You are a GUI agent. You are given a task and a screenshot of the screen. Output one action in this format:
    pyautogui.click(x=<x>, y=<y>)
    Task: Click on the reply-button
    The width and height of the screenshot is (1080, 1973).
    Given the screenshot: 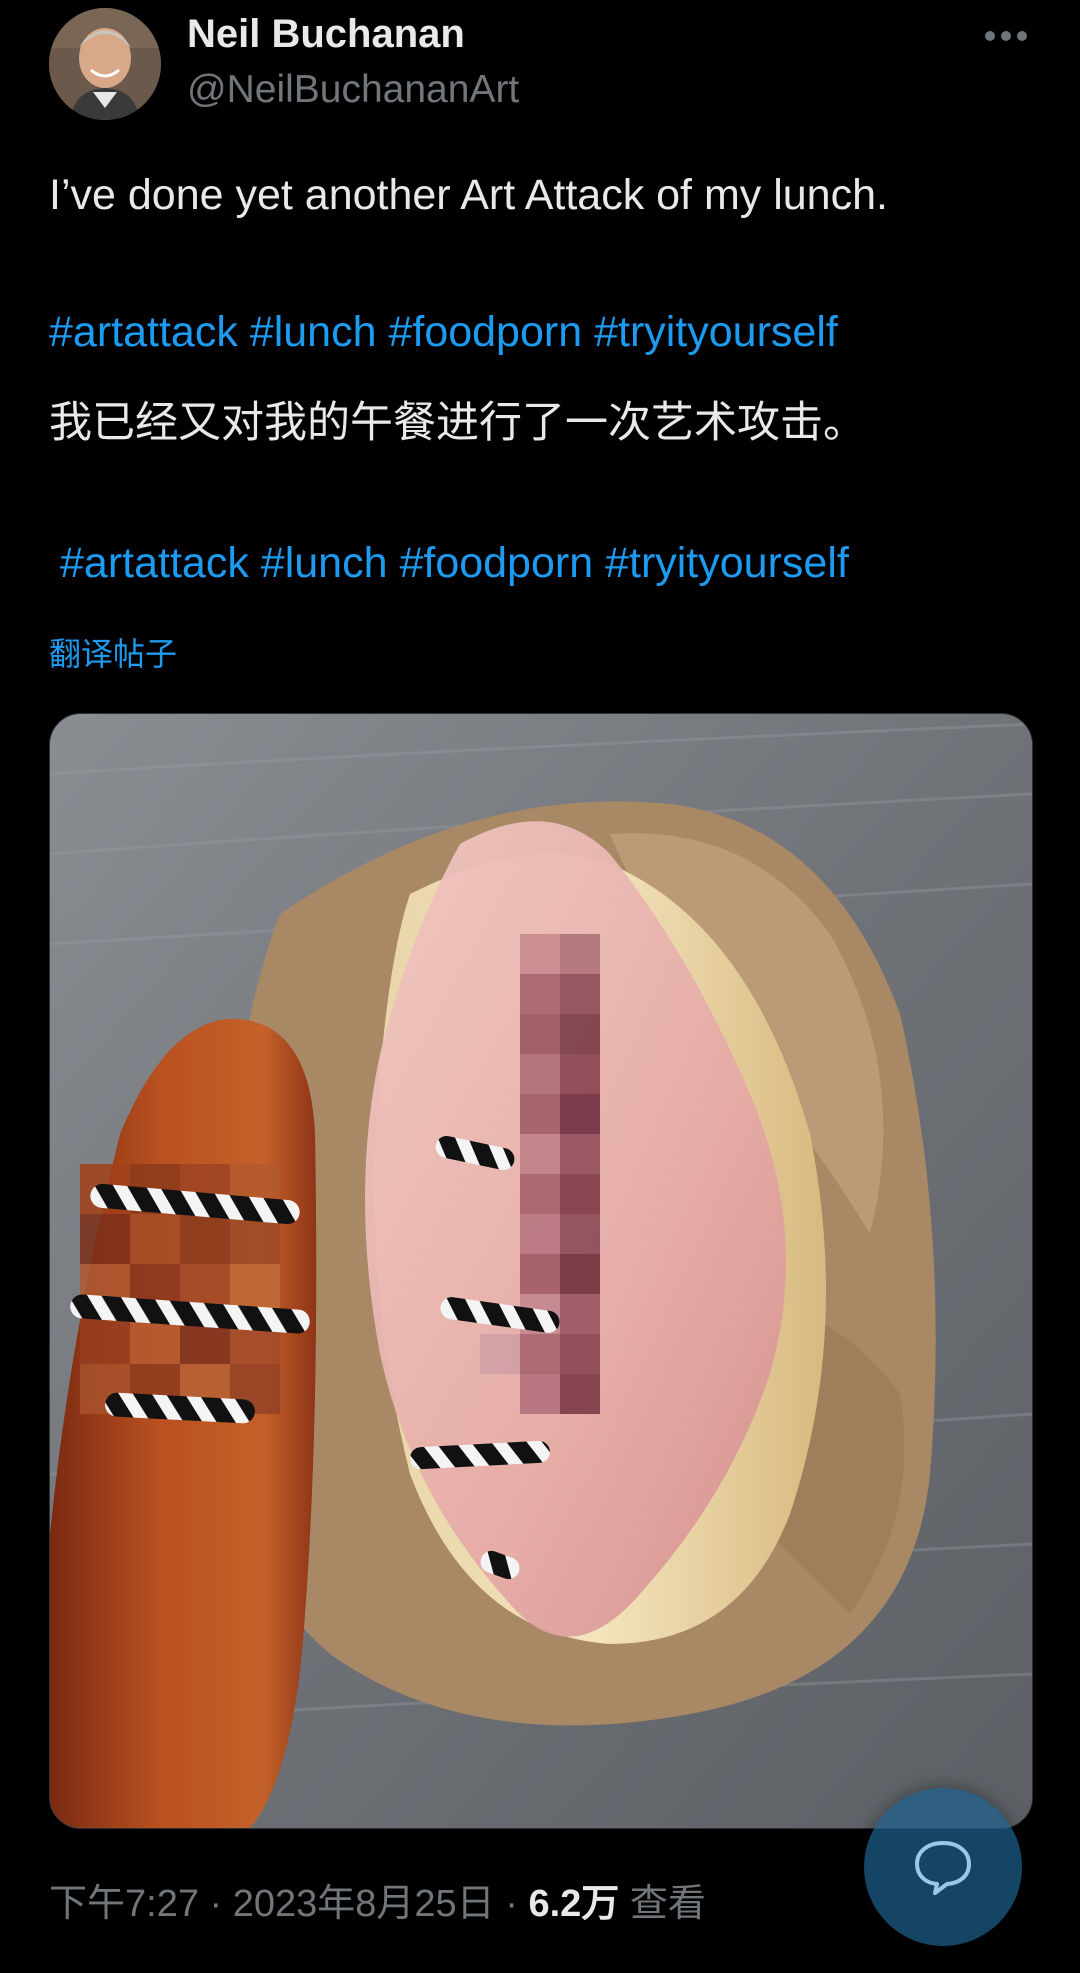 What is the action you would take?
    pyautogui.click(x=943, y=1867)
    